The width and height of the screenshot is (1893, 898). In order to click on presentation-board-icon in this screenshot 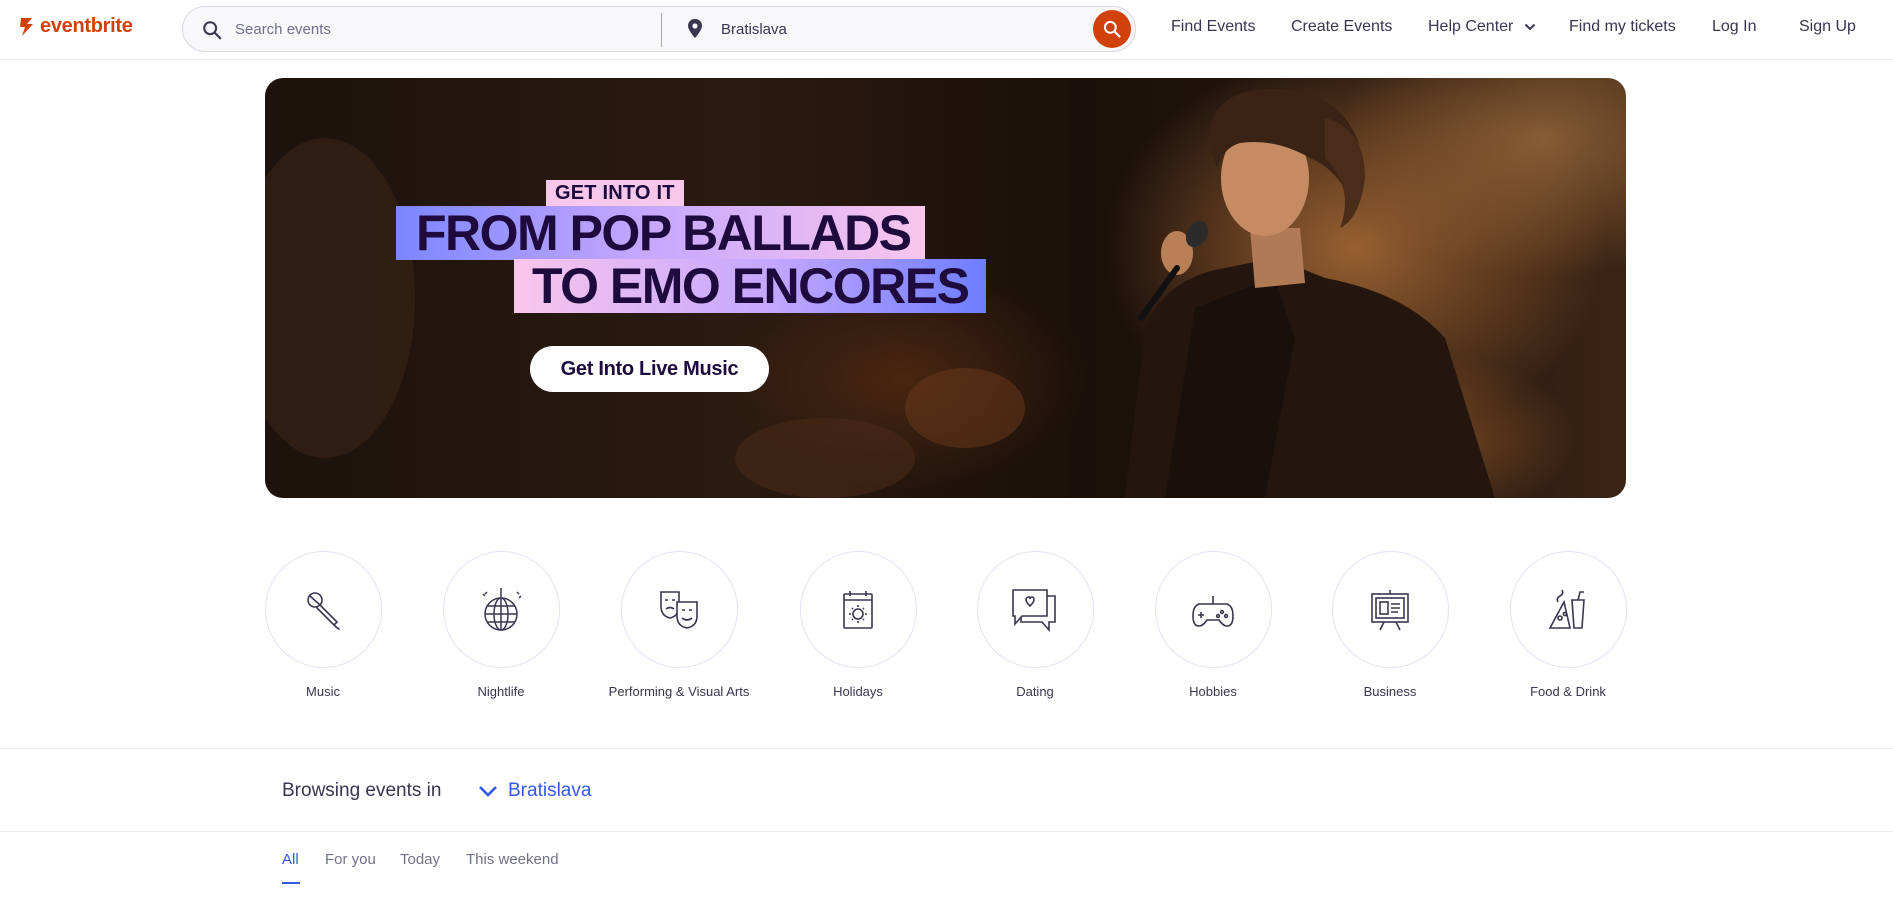, I will do `click(1390, 609)`.